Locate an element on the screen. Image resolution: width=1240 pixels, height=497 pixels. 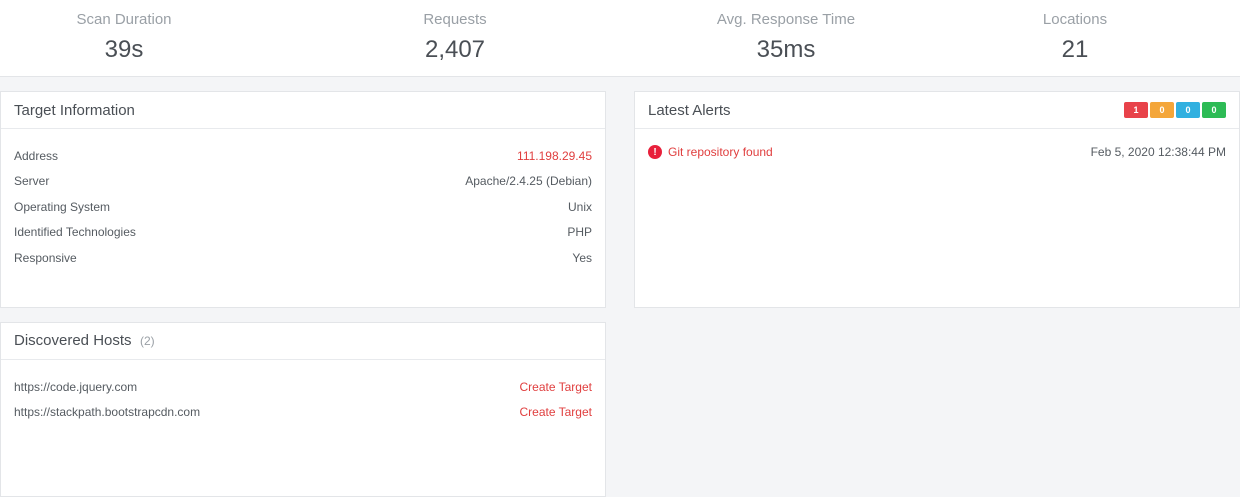
info-label: Server is located at coordinates (32, 181).